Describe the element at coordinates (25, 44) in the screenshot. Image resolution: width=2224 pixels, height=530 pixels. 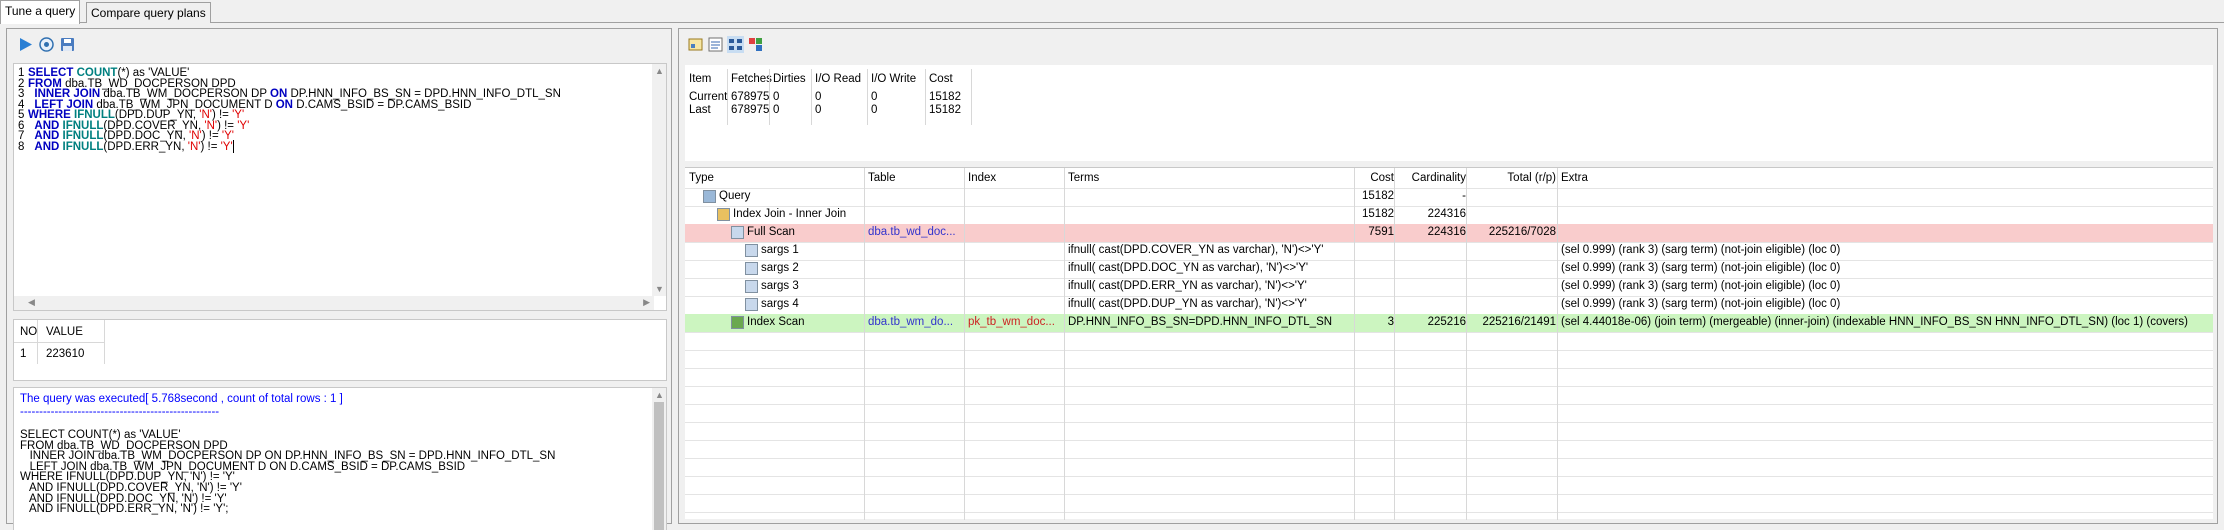
I see `run-icon` at that location.